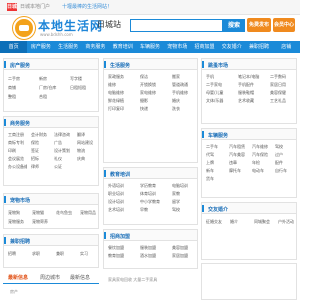  Describe the element at coordinates (186, 247) in the screenshot. I see `list-item: 美容加盟` at that location.